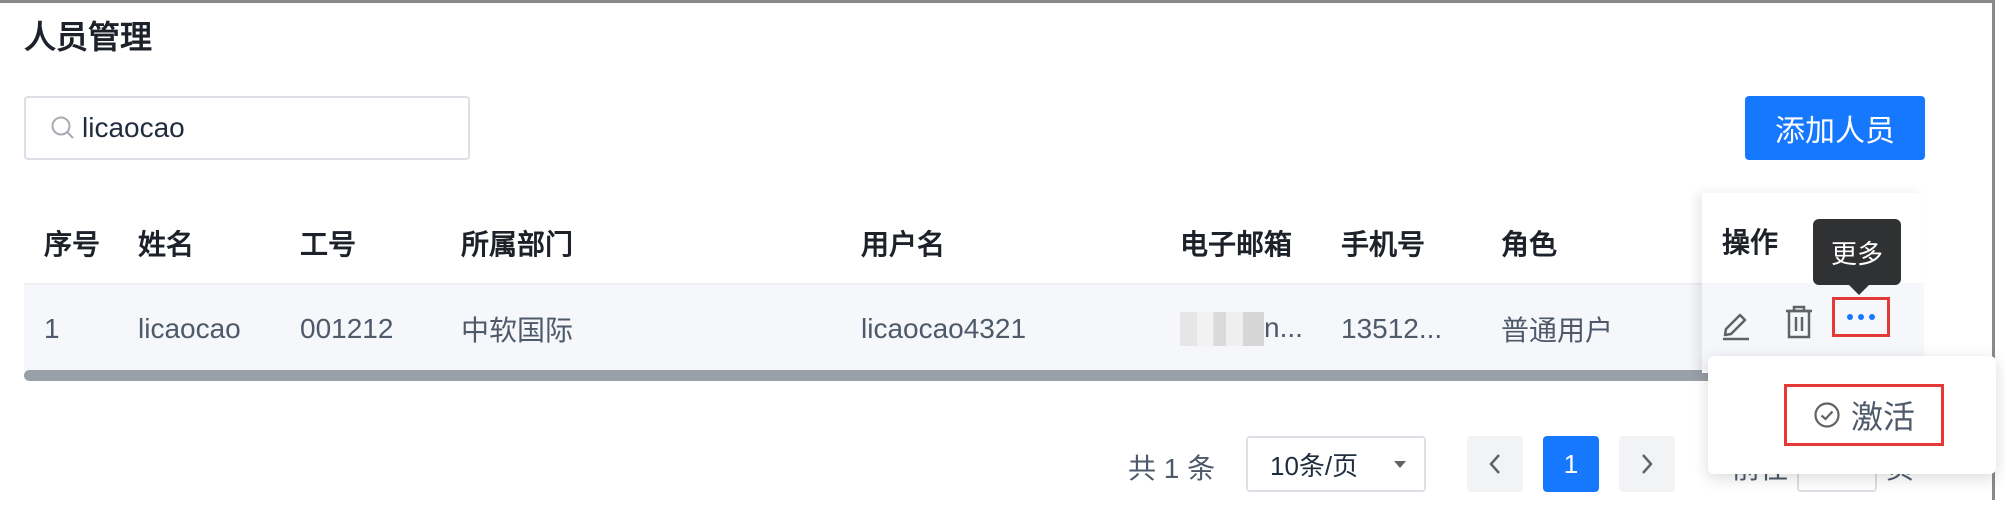 Image resolution: width=2005 pixels, height=514 pixels. What do you see at coordinates (1236, 244) in the screenshot?
I see `col-header-email: 电子邮箱` at bounding box center [1236, 244].